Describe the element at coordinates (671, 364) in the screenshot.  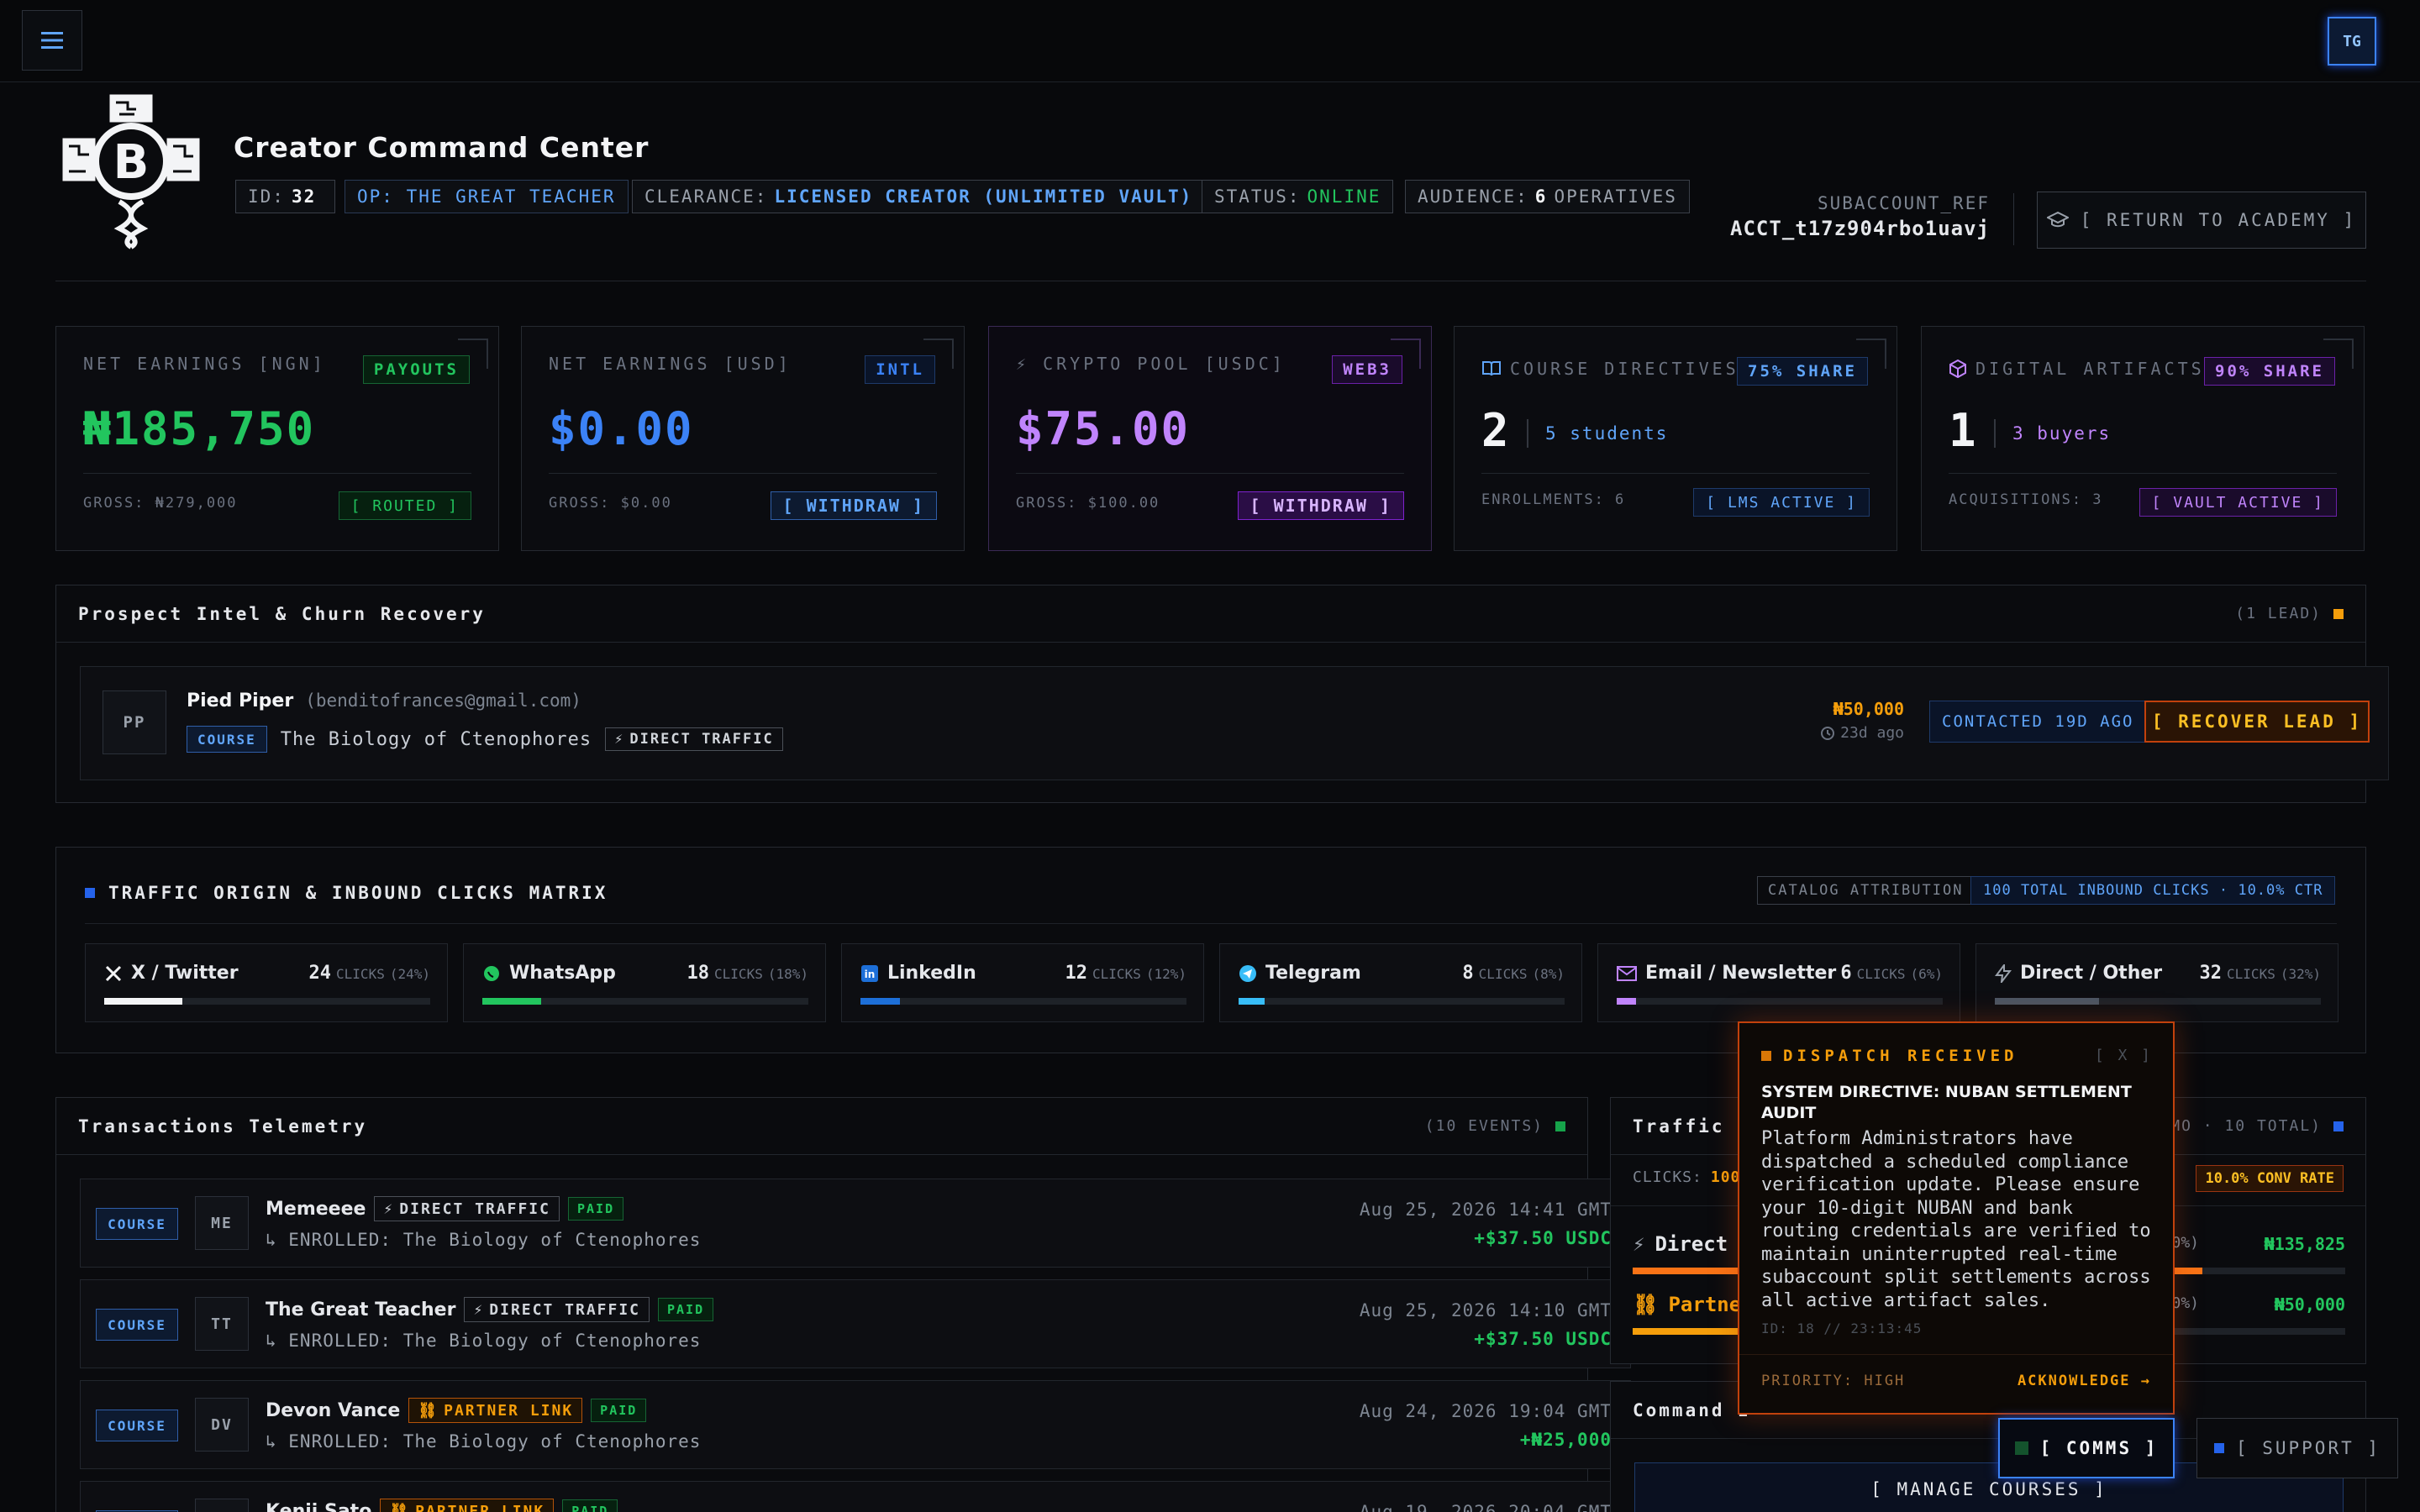
I see `card-label: NET EARNINGS [USD]` at that location.